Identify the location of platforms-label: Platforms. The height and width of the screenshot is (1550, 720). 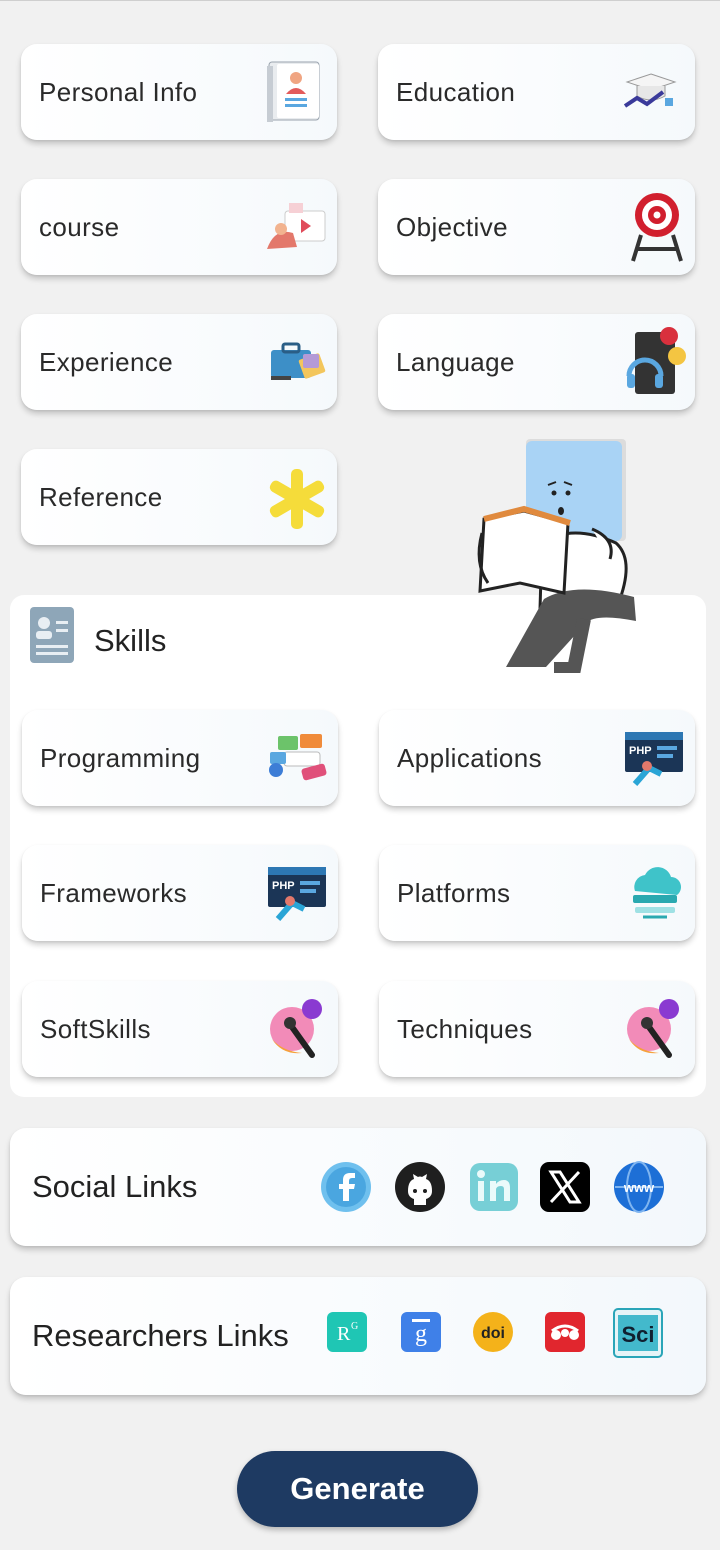
(454, 893).